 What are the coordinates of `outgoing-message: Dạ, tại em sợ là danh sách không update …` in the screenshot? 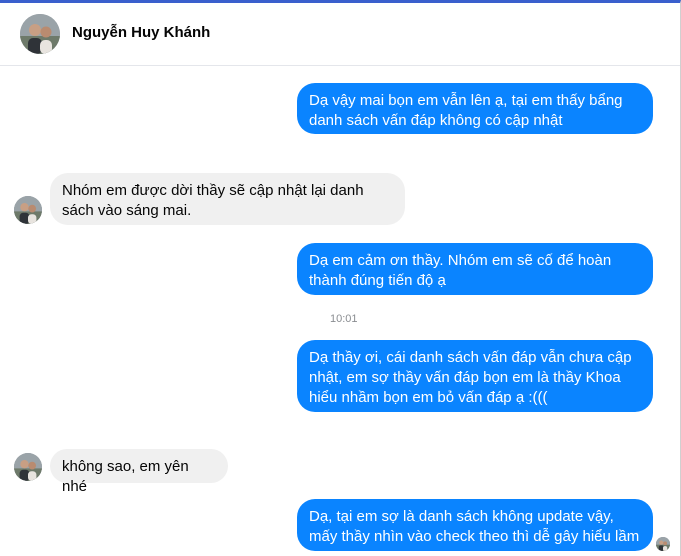 It's located at (475, 525).